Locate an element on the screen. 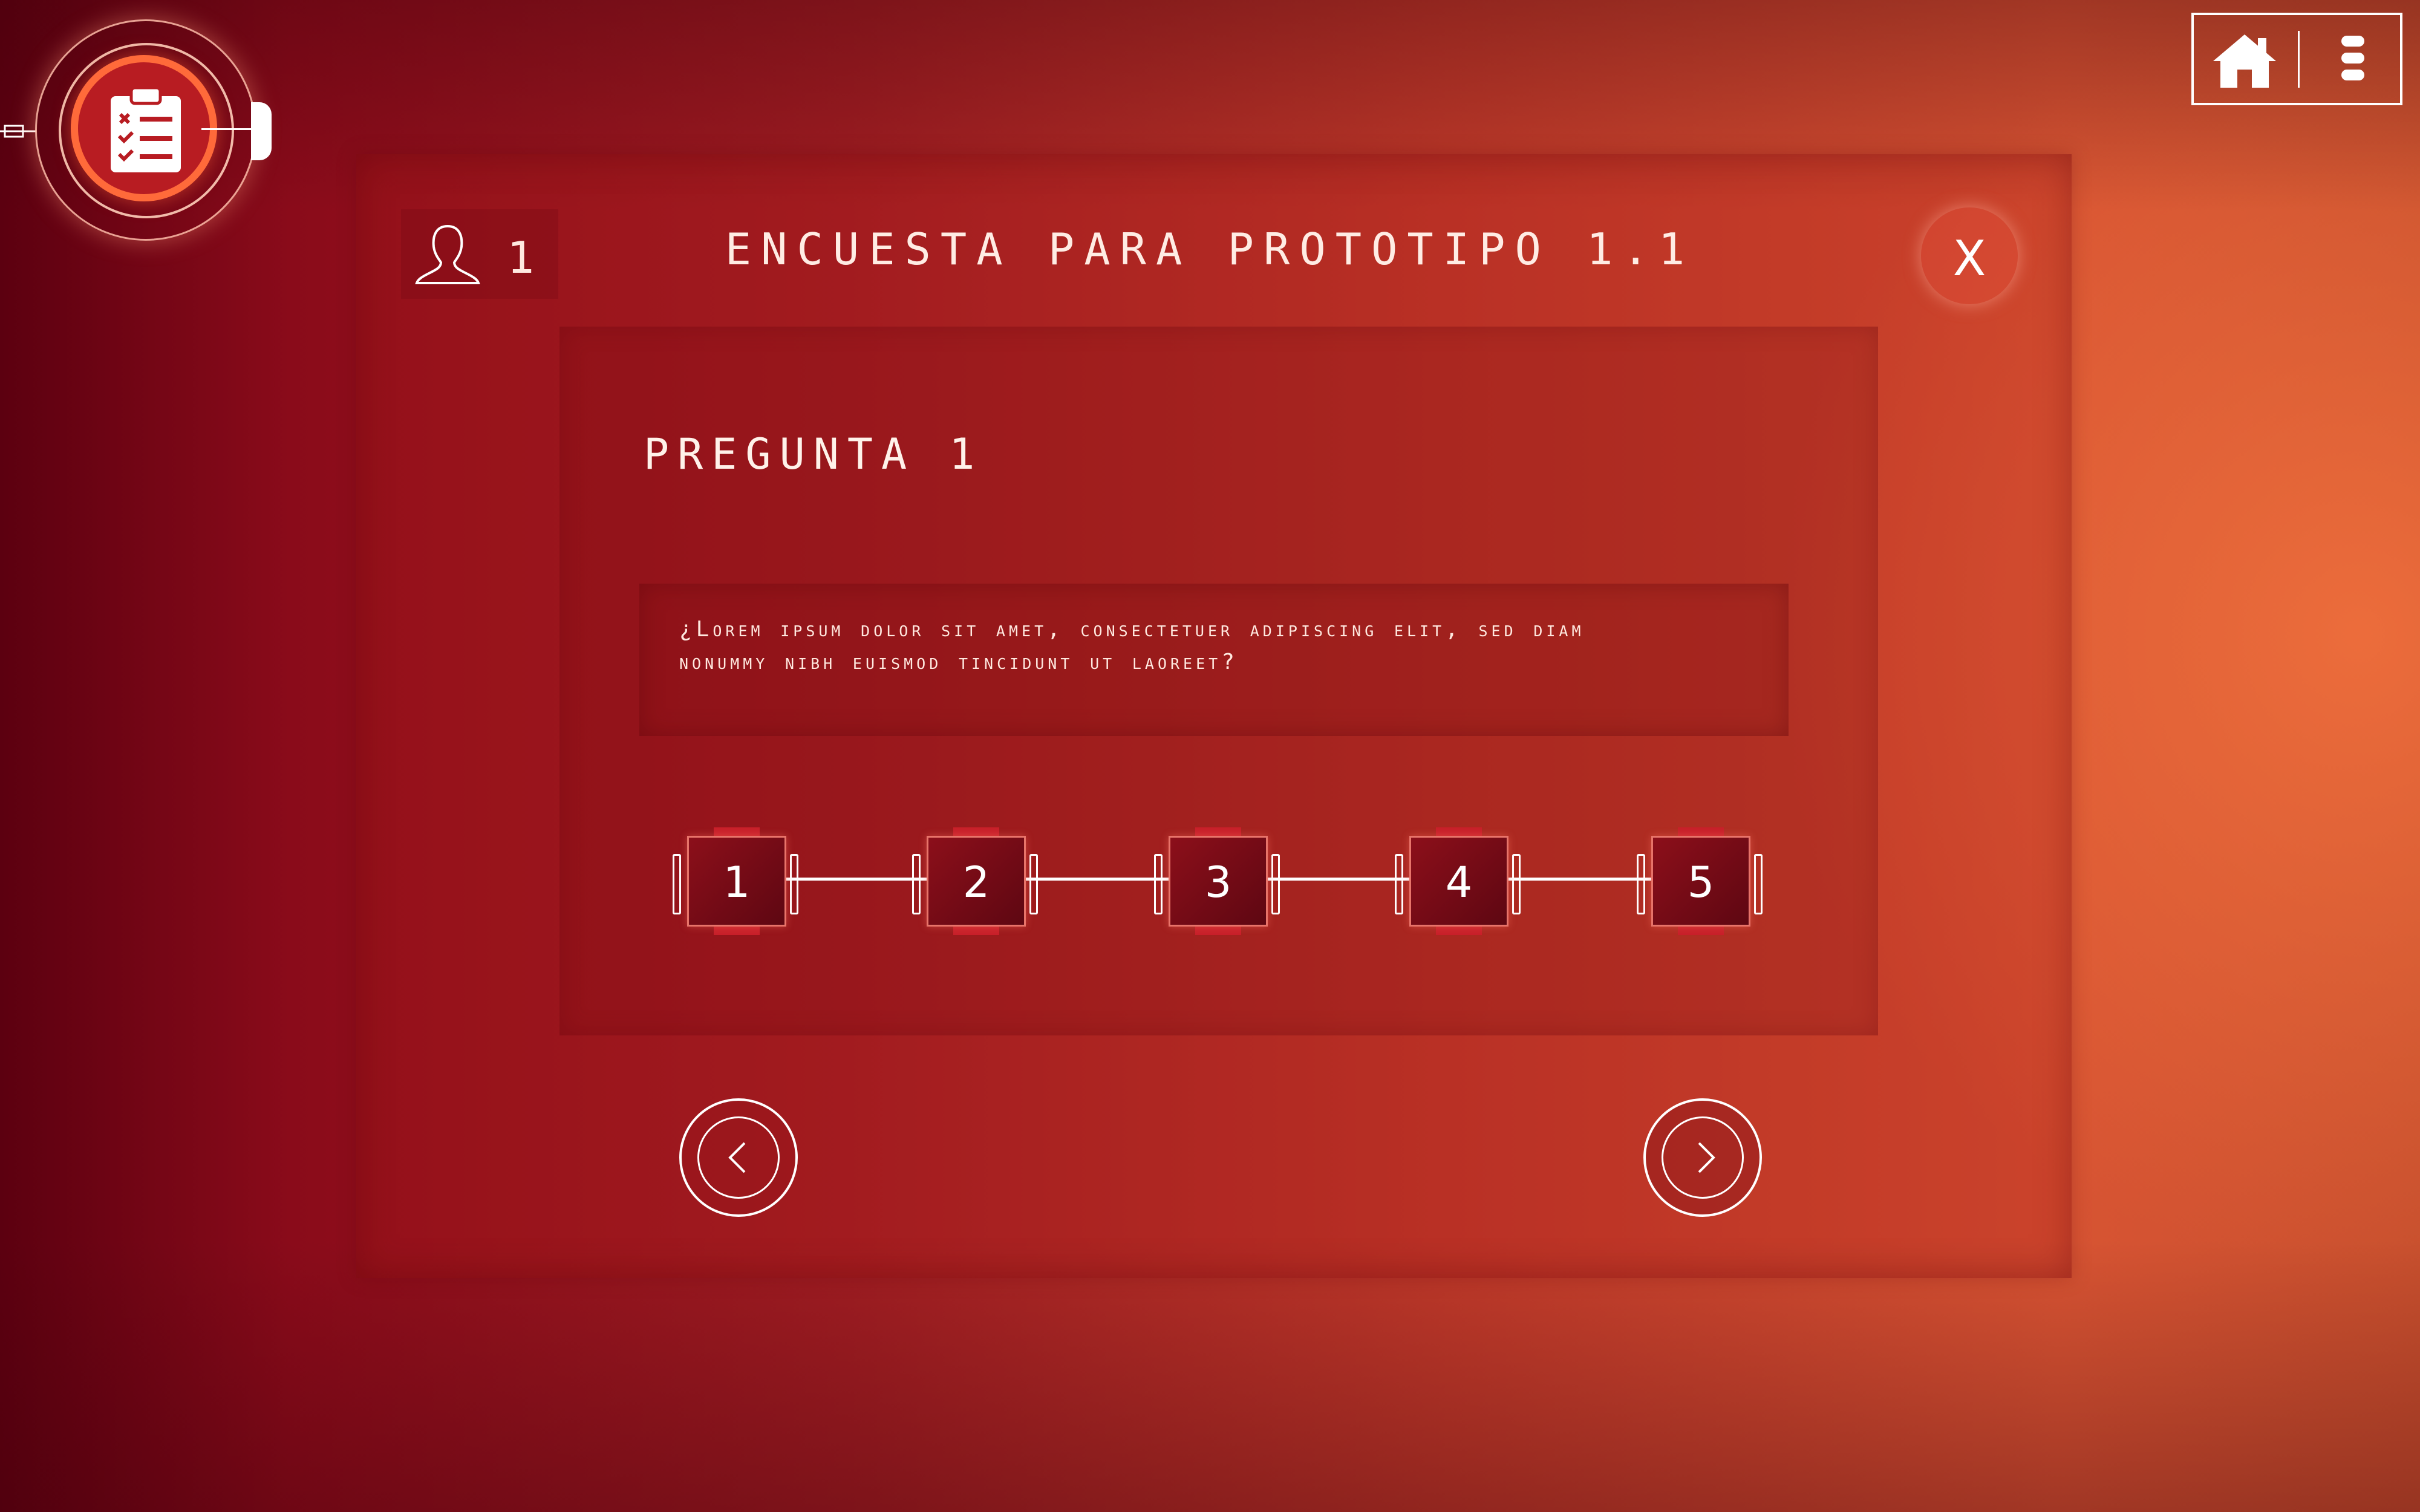 The height and width of the screenshot is (1512, 2420). home-icon is located at coordinates (2244, 61).